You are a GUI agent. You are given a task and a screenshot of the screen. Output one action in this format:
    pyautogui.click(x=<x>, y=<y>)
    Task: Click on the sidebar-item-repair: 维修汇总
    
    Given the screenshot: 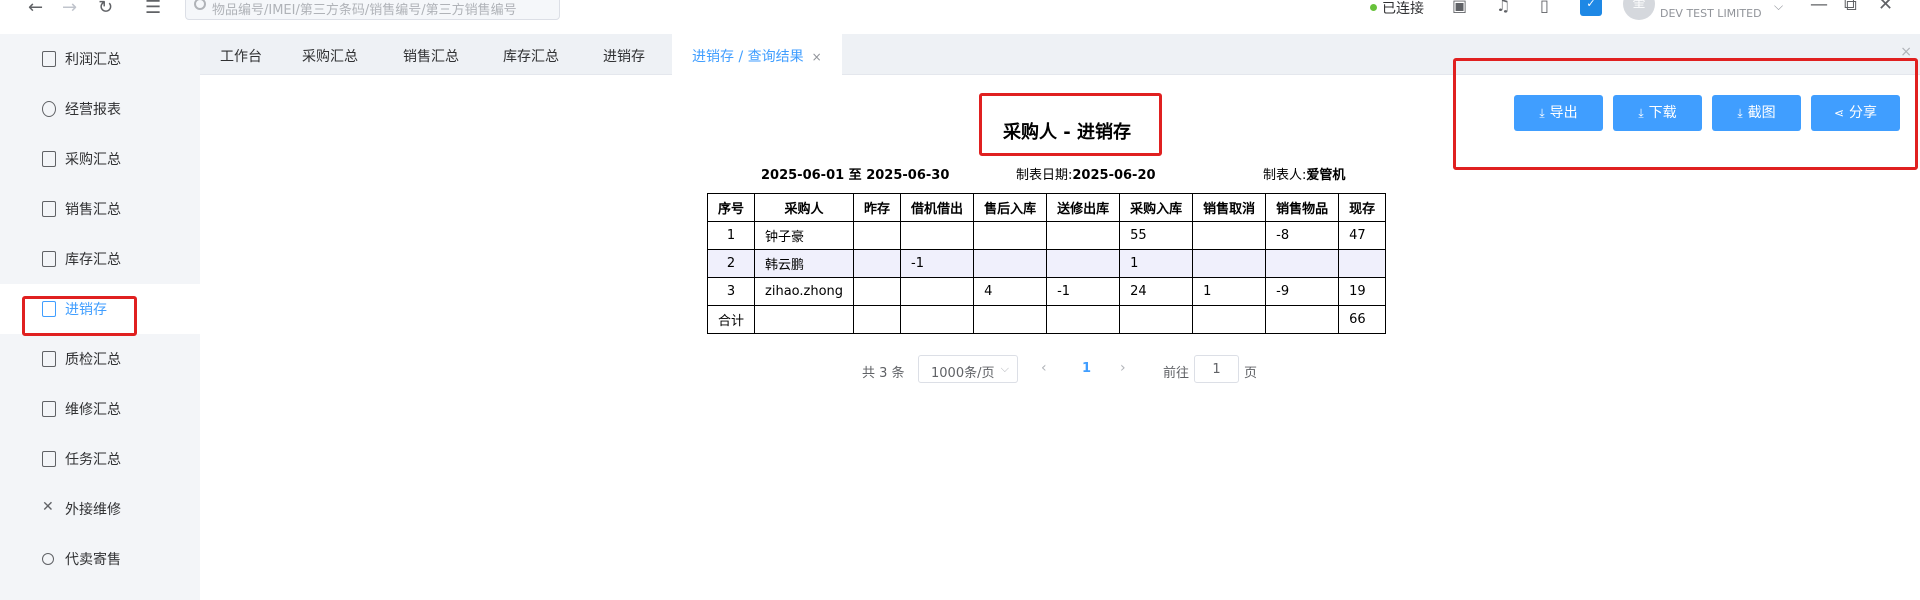 What is the action you would take?
    pyautogui.click(x=100, y=409)
    